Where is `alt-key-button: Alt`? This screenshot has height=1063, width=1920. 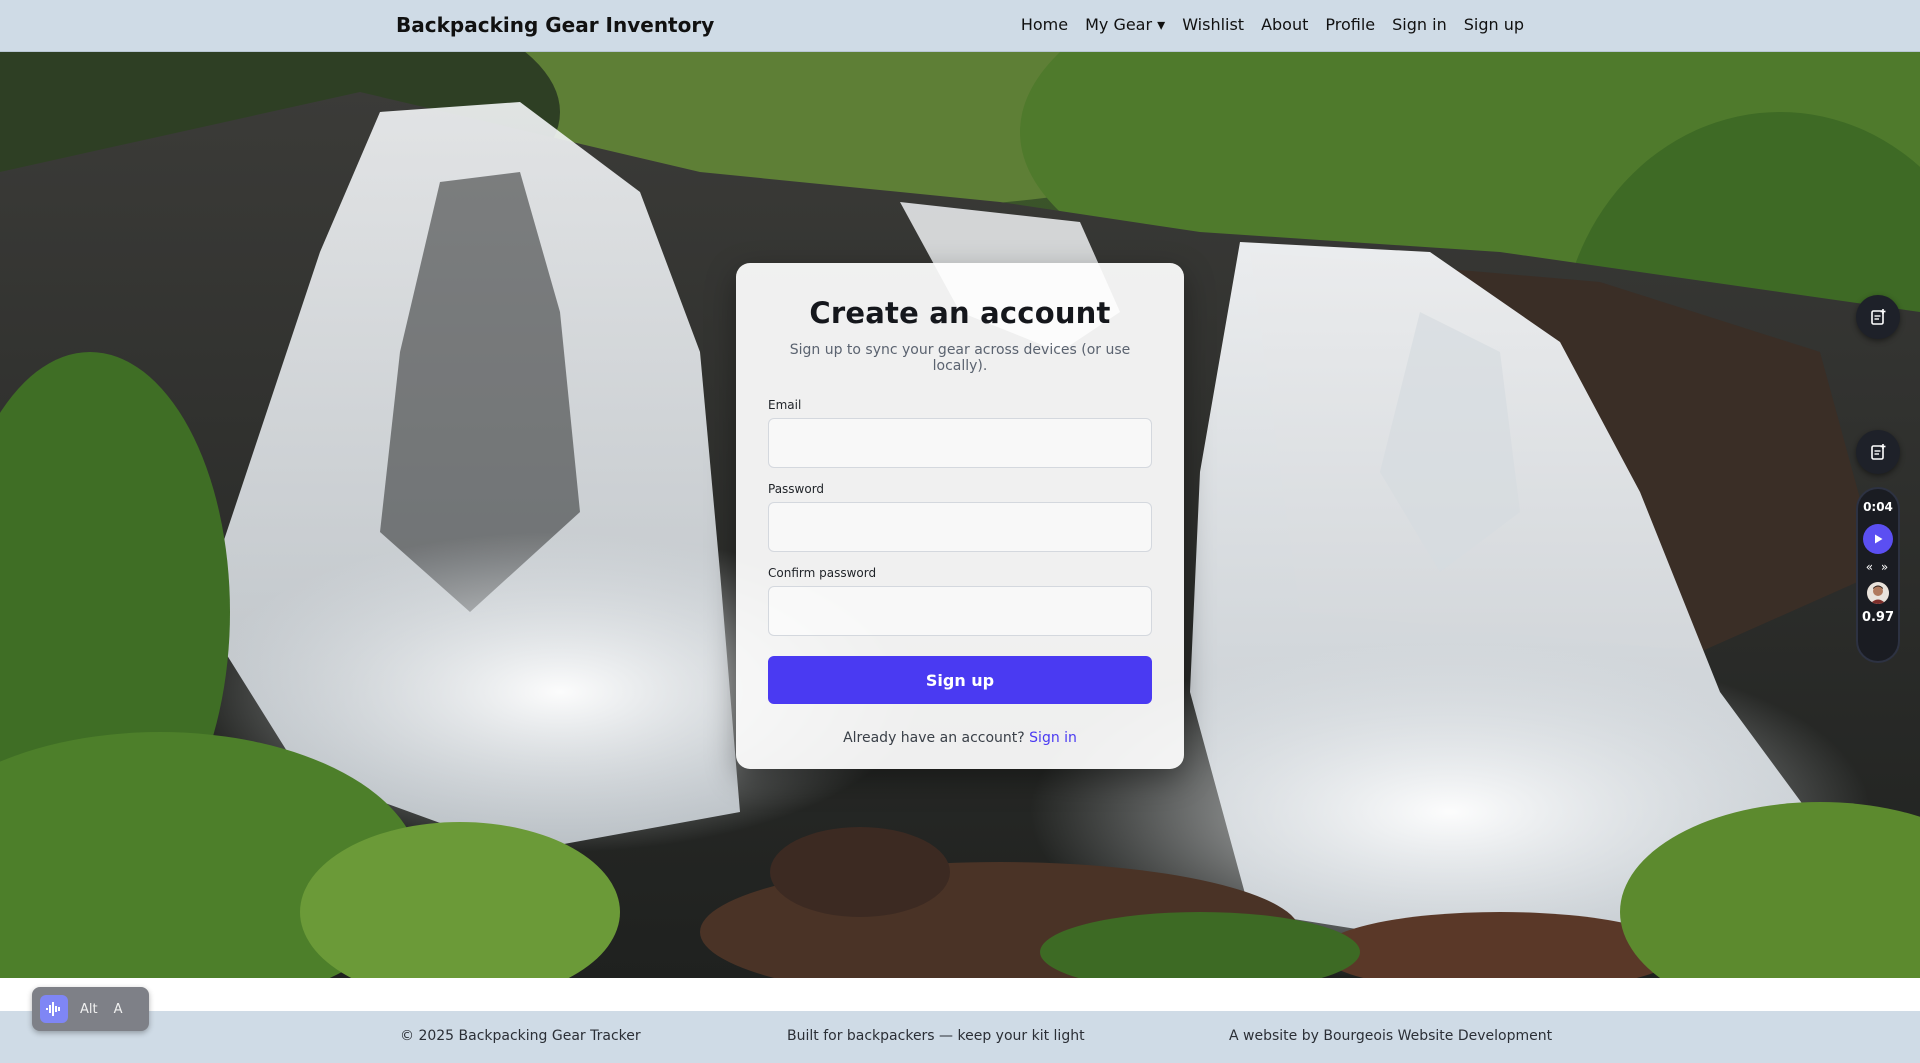
alt-key-button: Alt is located at coordinates (89, 1009).